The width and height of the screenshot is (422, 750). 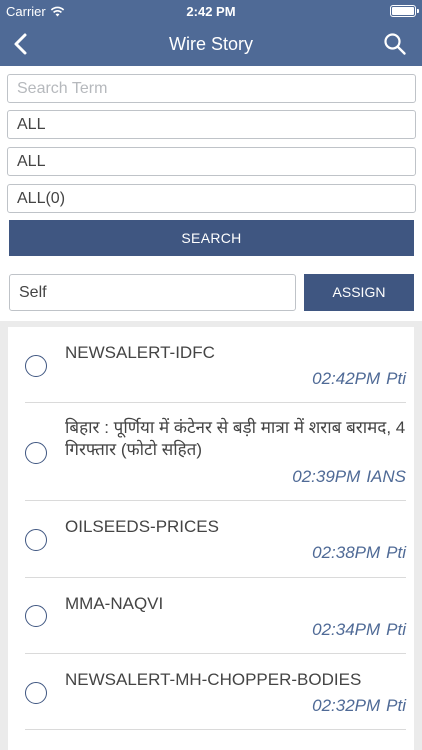 I want to click on divider, so click(x=215, y=729).